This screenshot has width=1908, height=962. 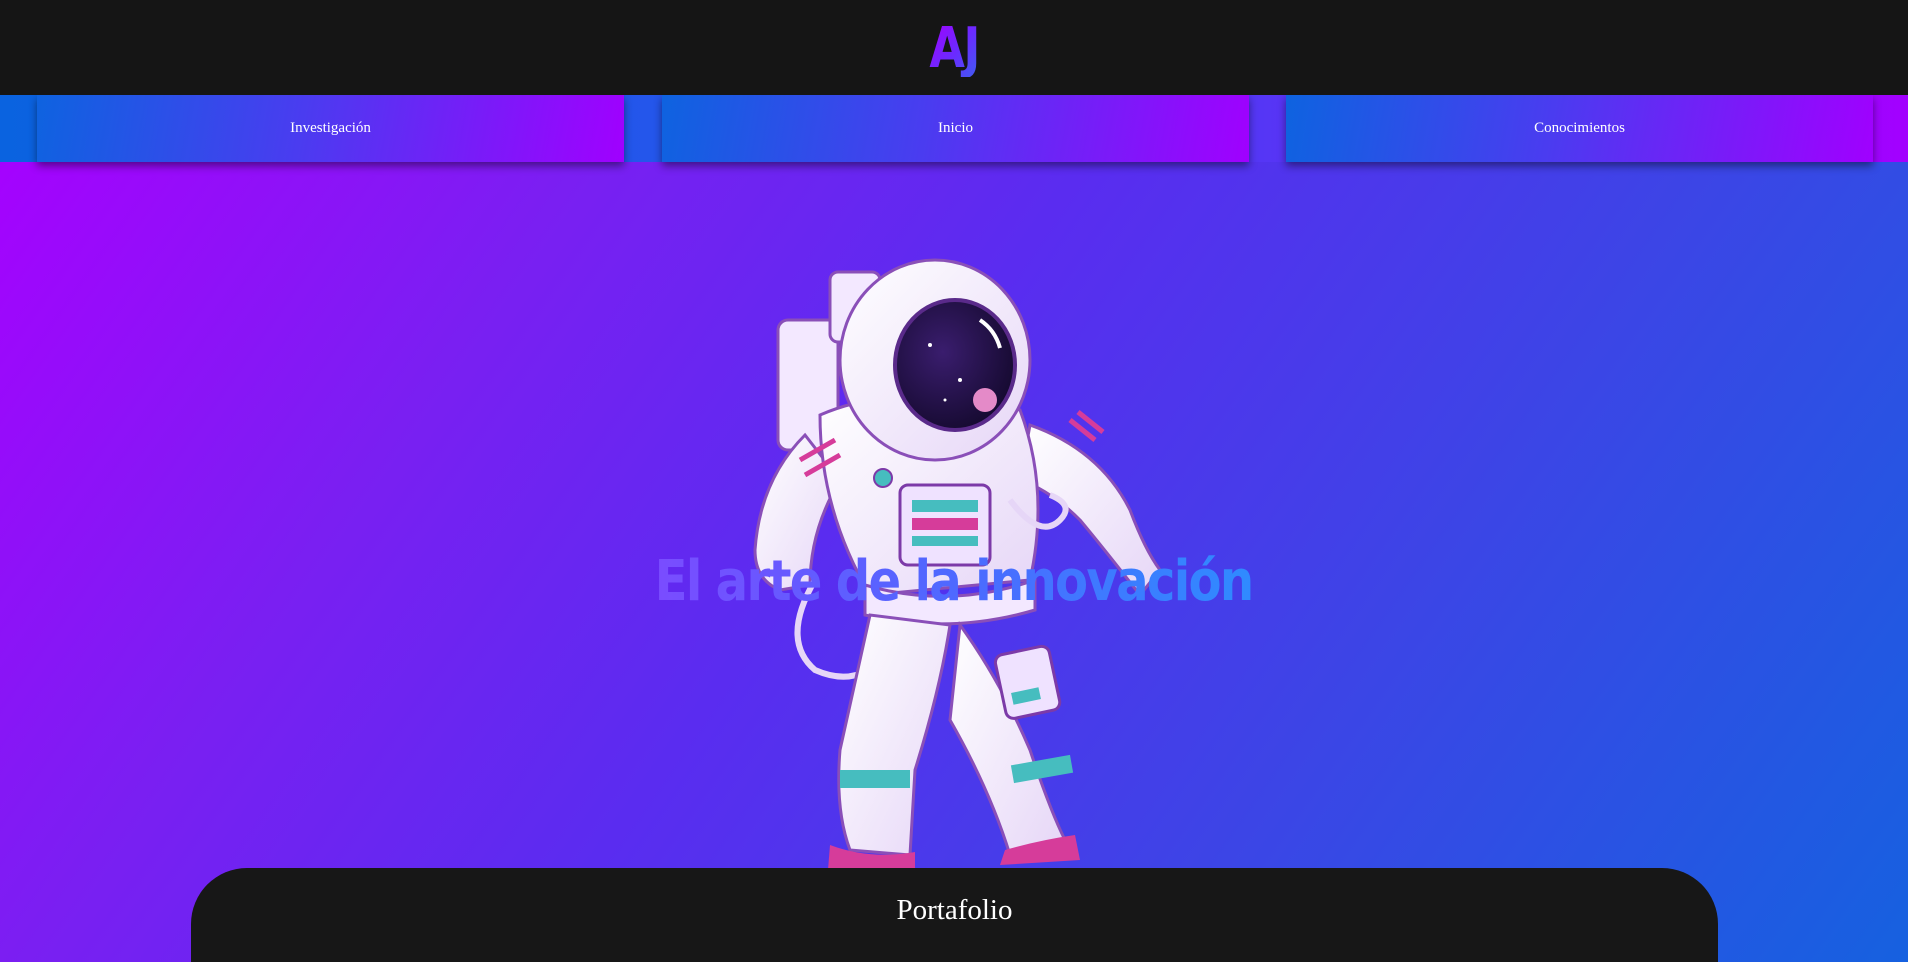 I want to click on nav-investigacion-button: Investigación, so click(x=330, y=128).